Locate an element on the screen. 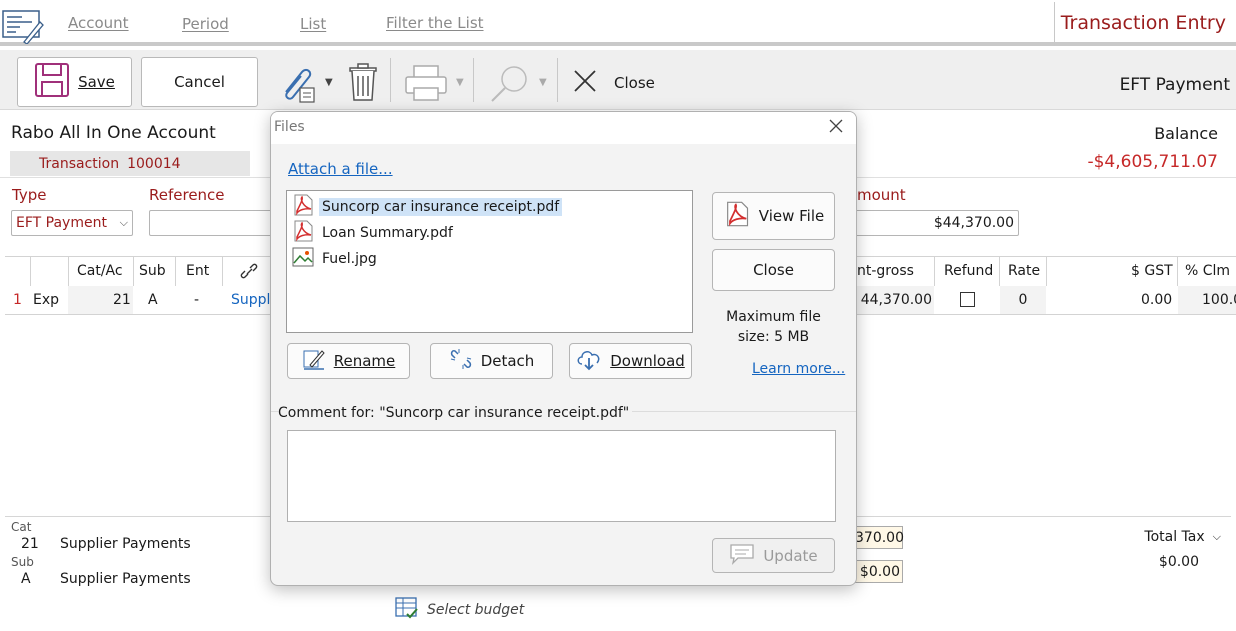 The width and height of the screenshot is (1236, 631). col-header-clm: % Clm is located at coordinates (1208, 271).